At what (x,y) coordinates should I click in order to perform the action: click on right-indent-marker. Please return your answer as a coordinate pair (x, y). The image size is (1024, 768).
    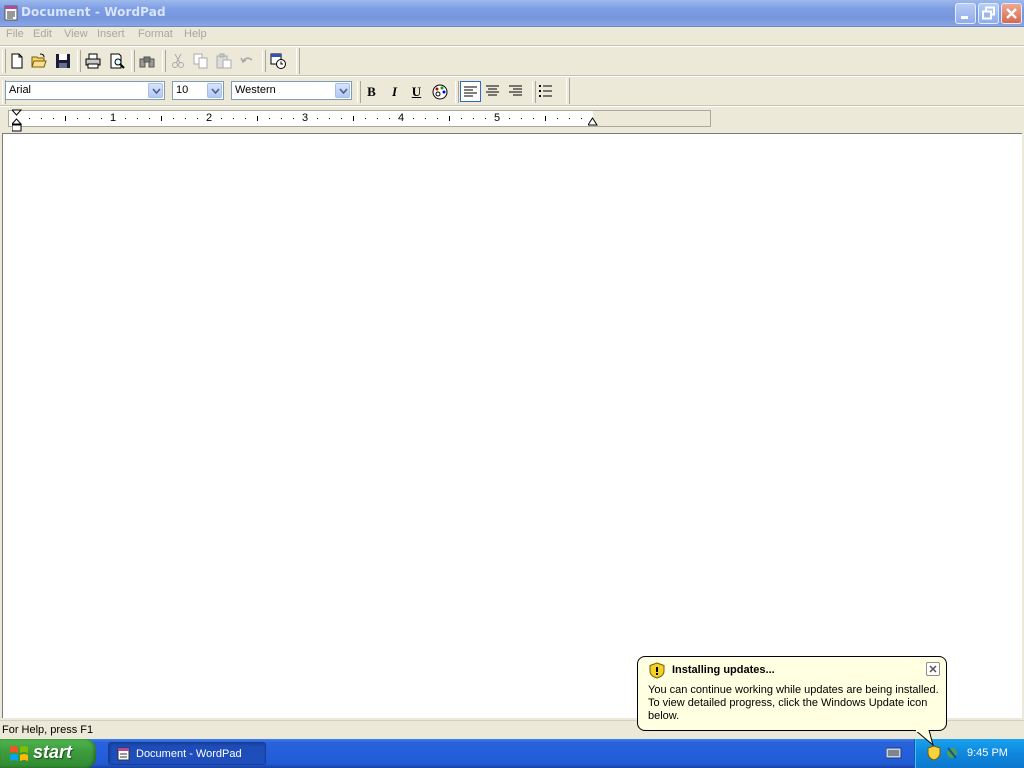
    Looking at the image, I should click on (592, 123).